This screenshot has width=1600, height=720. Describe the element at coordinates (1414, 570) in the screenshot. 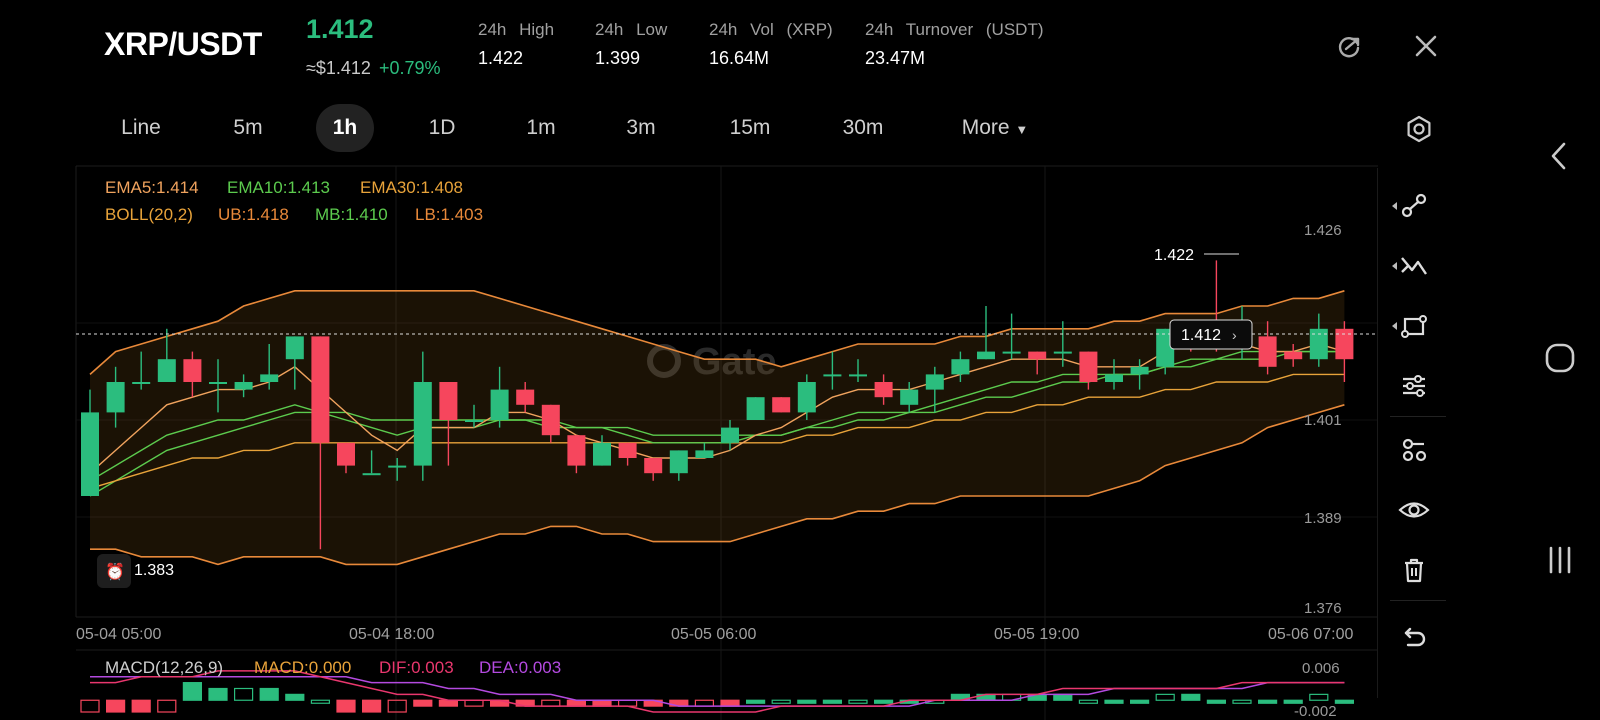

I see `trash-icon` at that location.